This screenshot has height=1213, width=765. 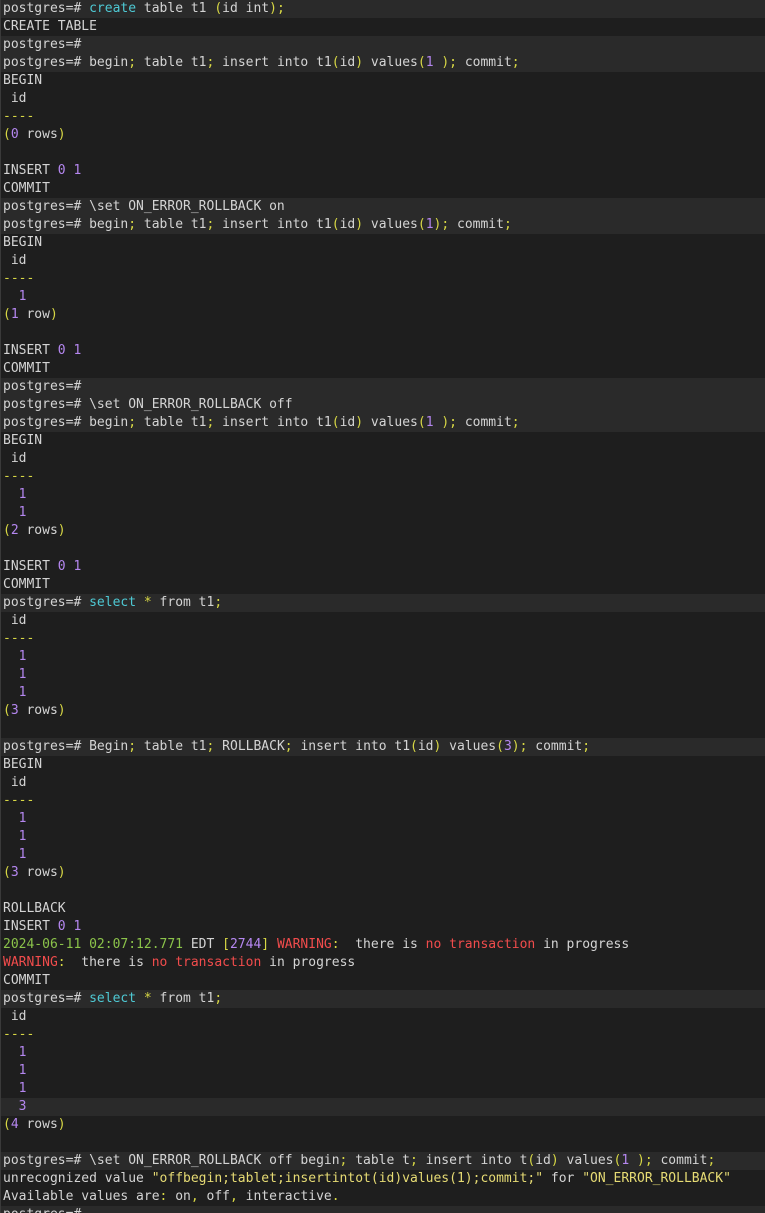 I want to click on warning-text: WARNING, so click(x=30, y=962).